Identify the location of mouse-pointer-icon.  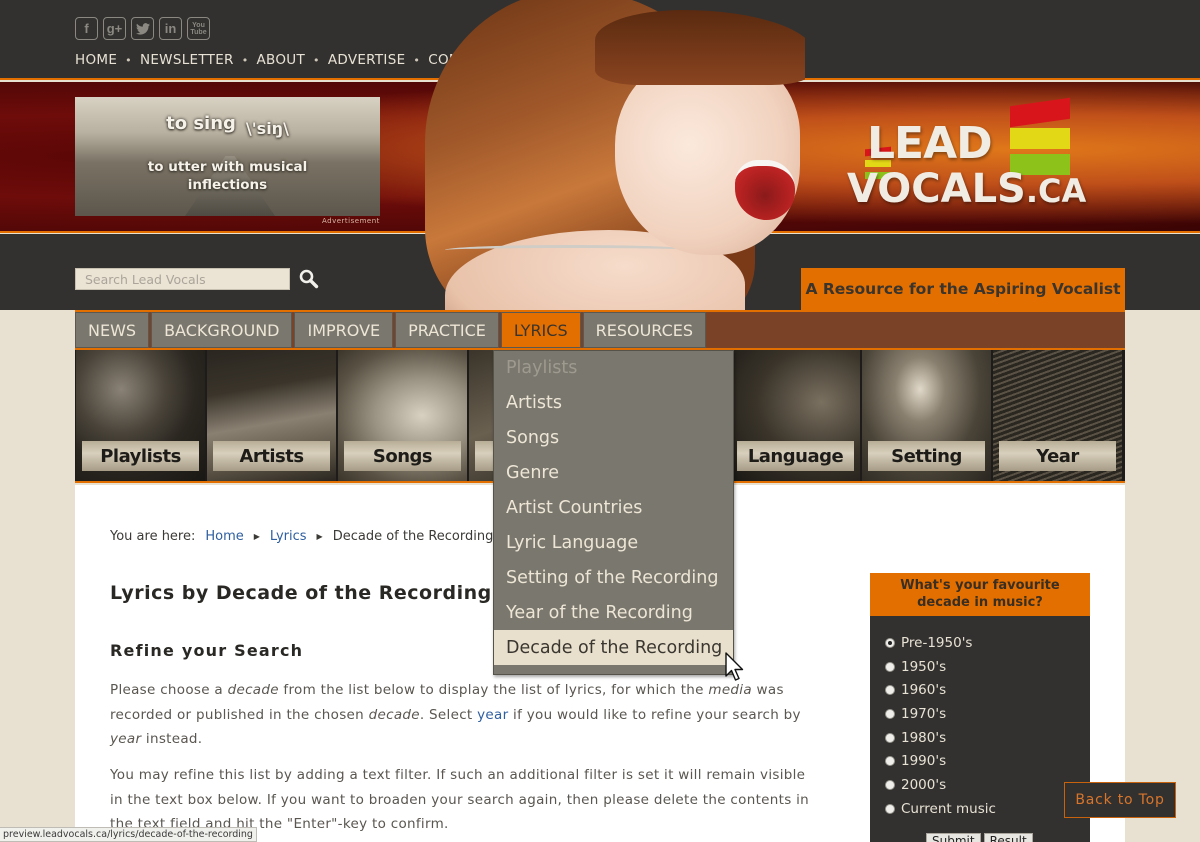
(734, 666).